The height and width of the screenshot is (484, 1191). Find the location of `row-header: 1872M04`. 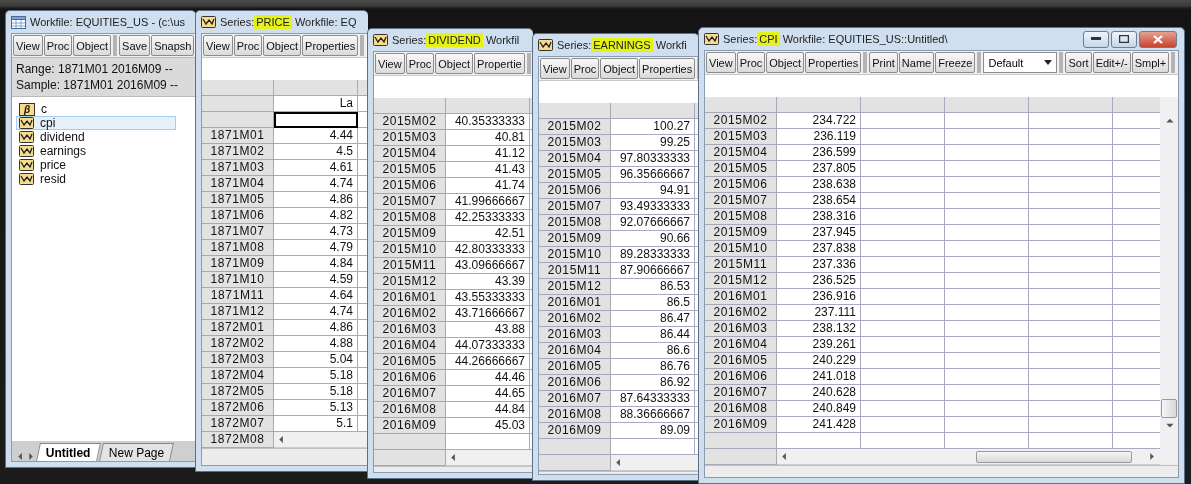

row-header: 1872M04 is located at coordinates (238, 376).